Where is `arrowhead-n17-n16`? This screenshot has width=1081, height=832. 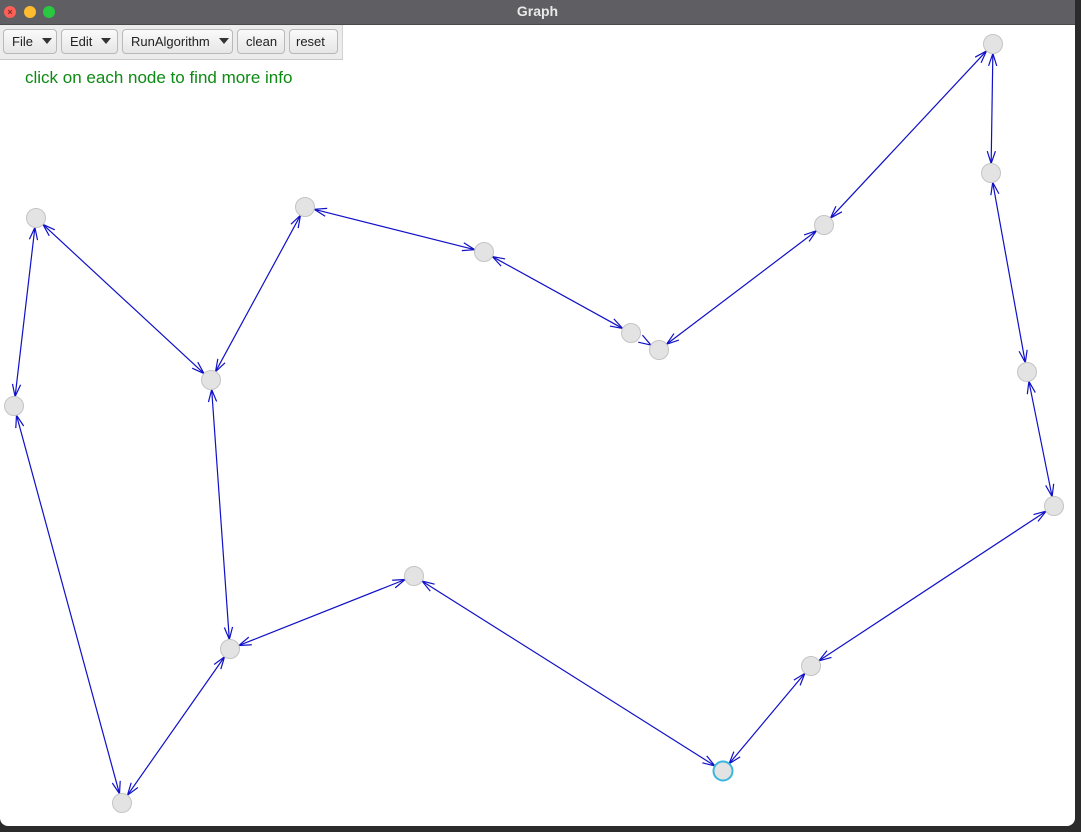 arrowhead-n17-n16 is located at coordinates (219, 662).